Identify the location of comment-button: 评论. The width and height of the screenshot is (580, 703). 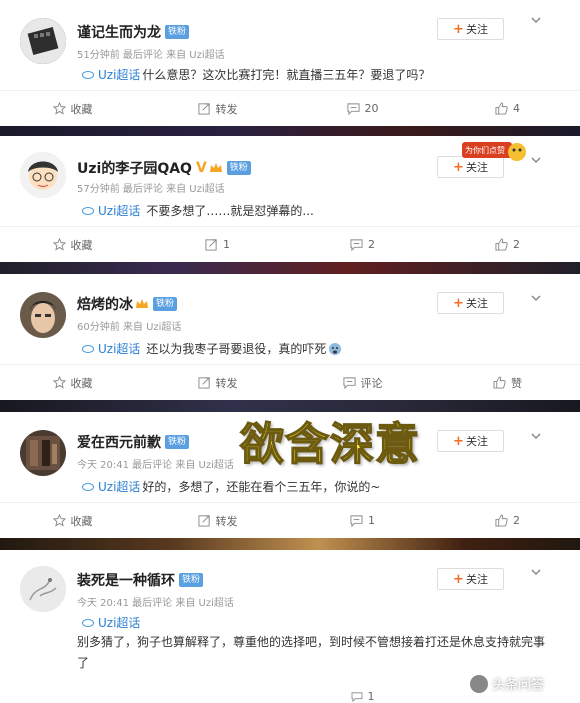
(362, 382).